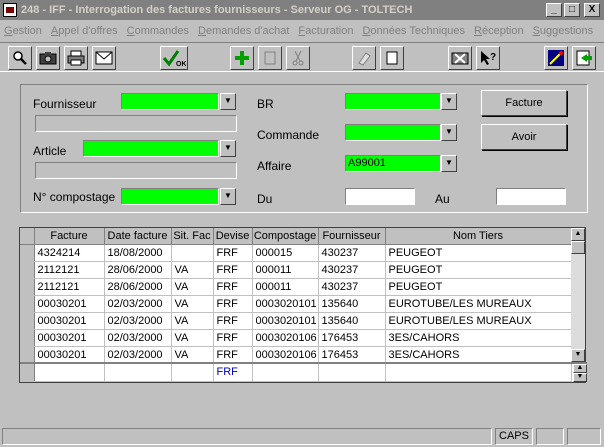  I want to click on commande-dropdown-button: ▼, so click(449, 132).